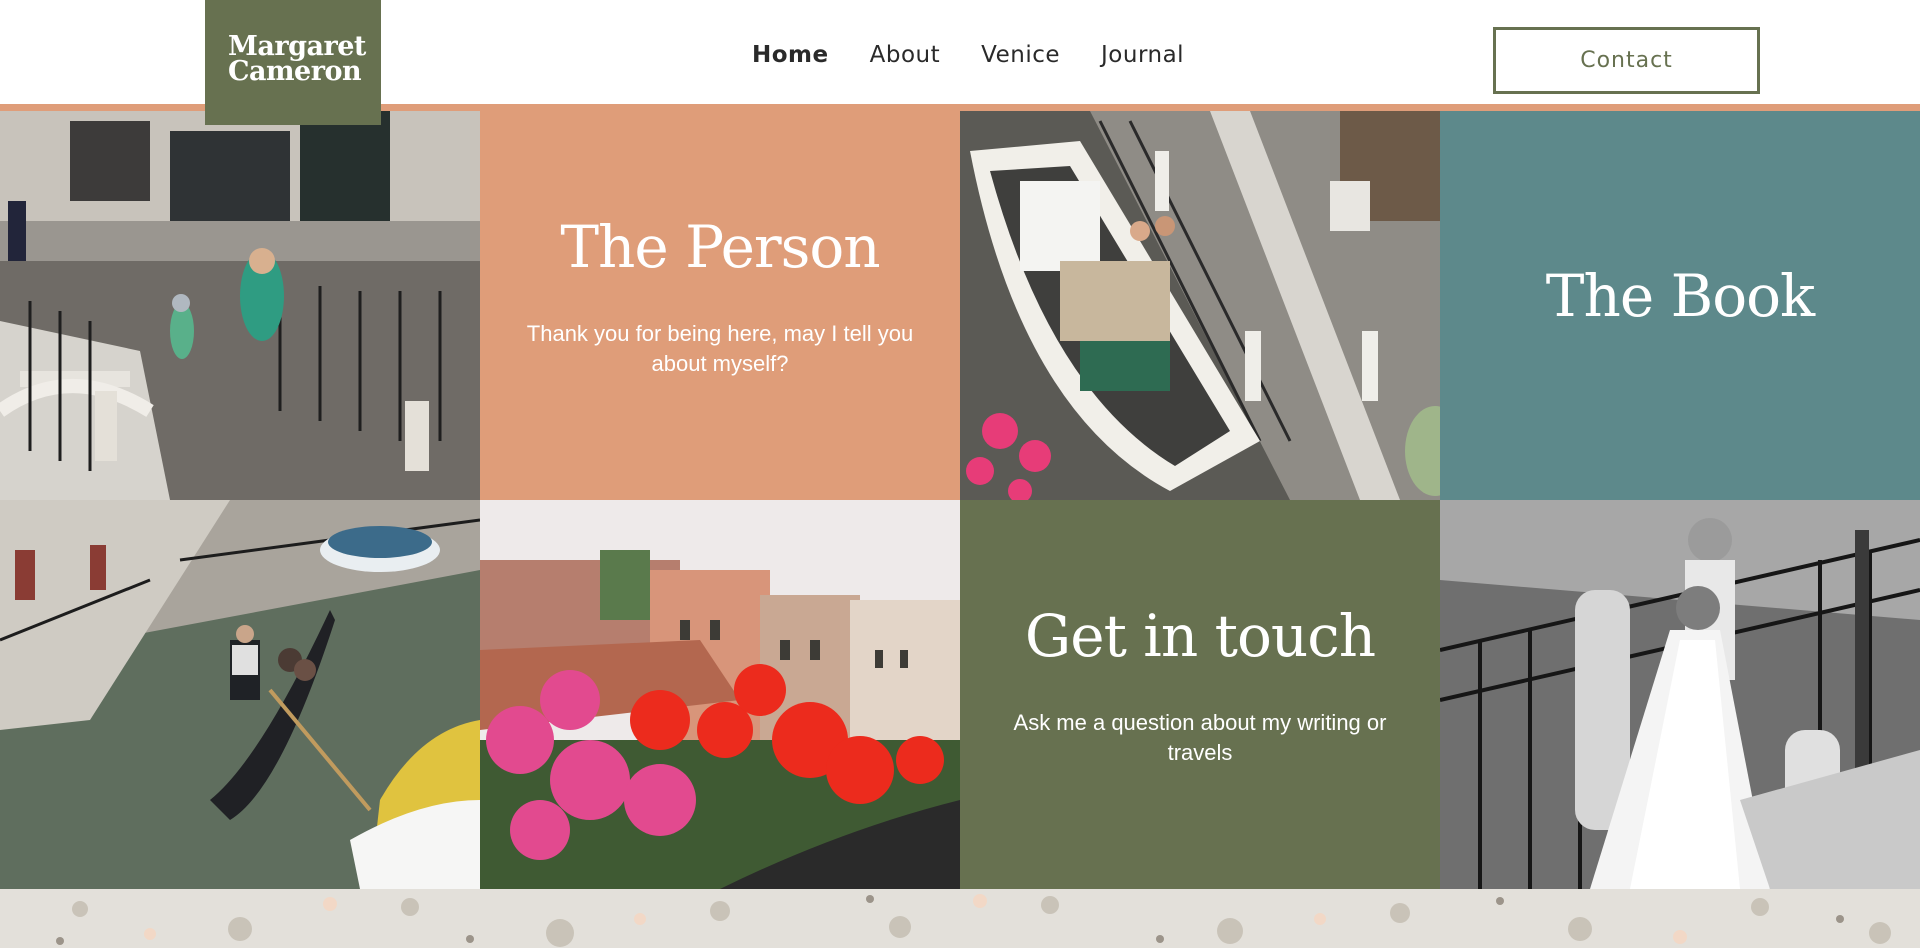  I want to click on photo-bridge-street, so click(240, 305).